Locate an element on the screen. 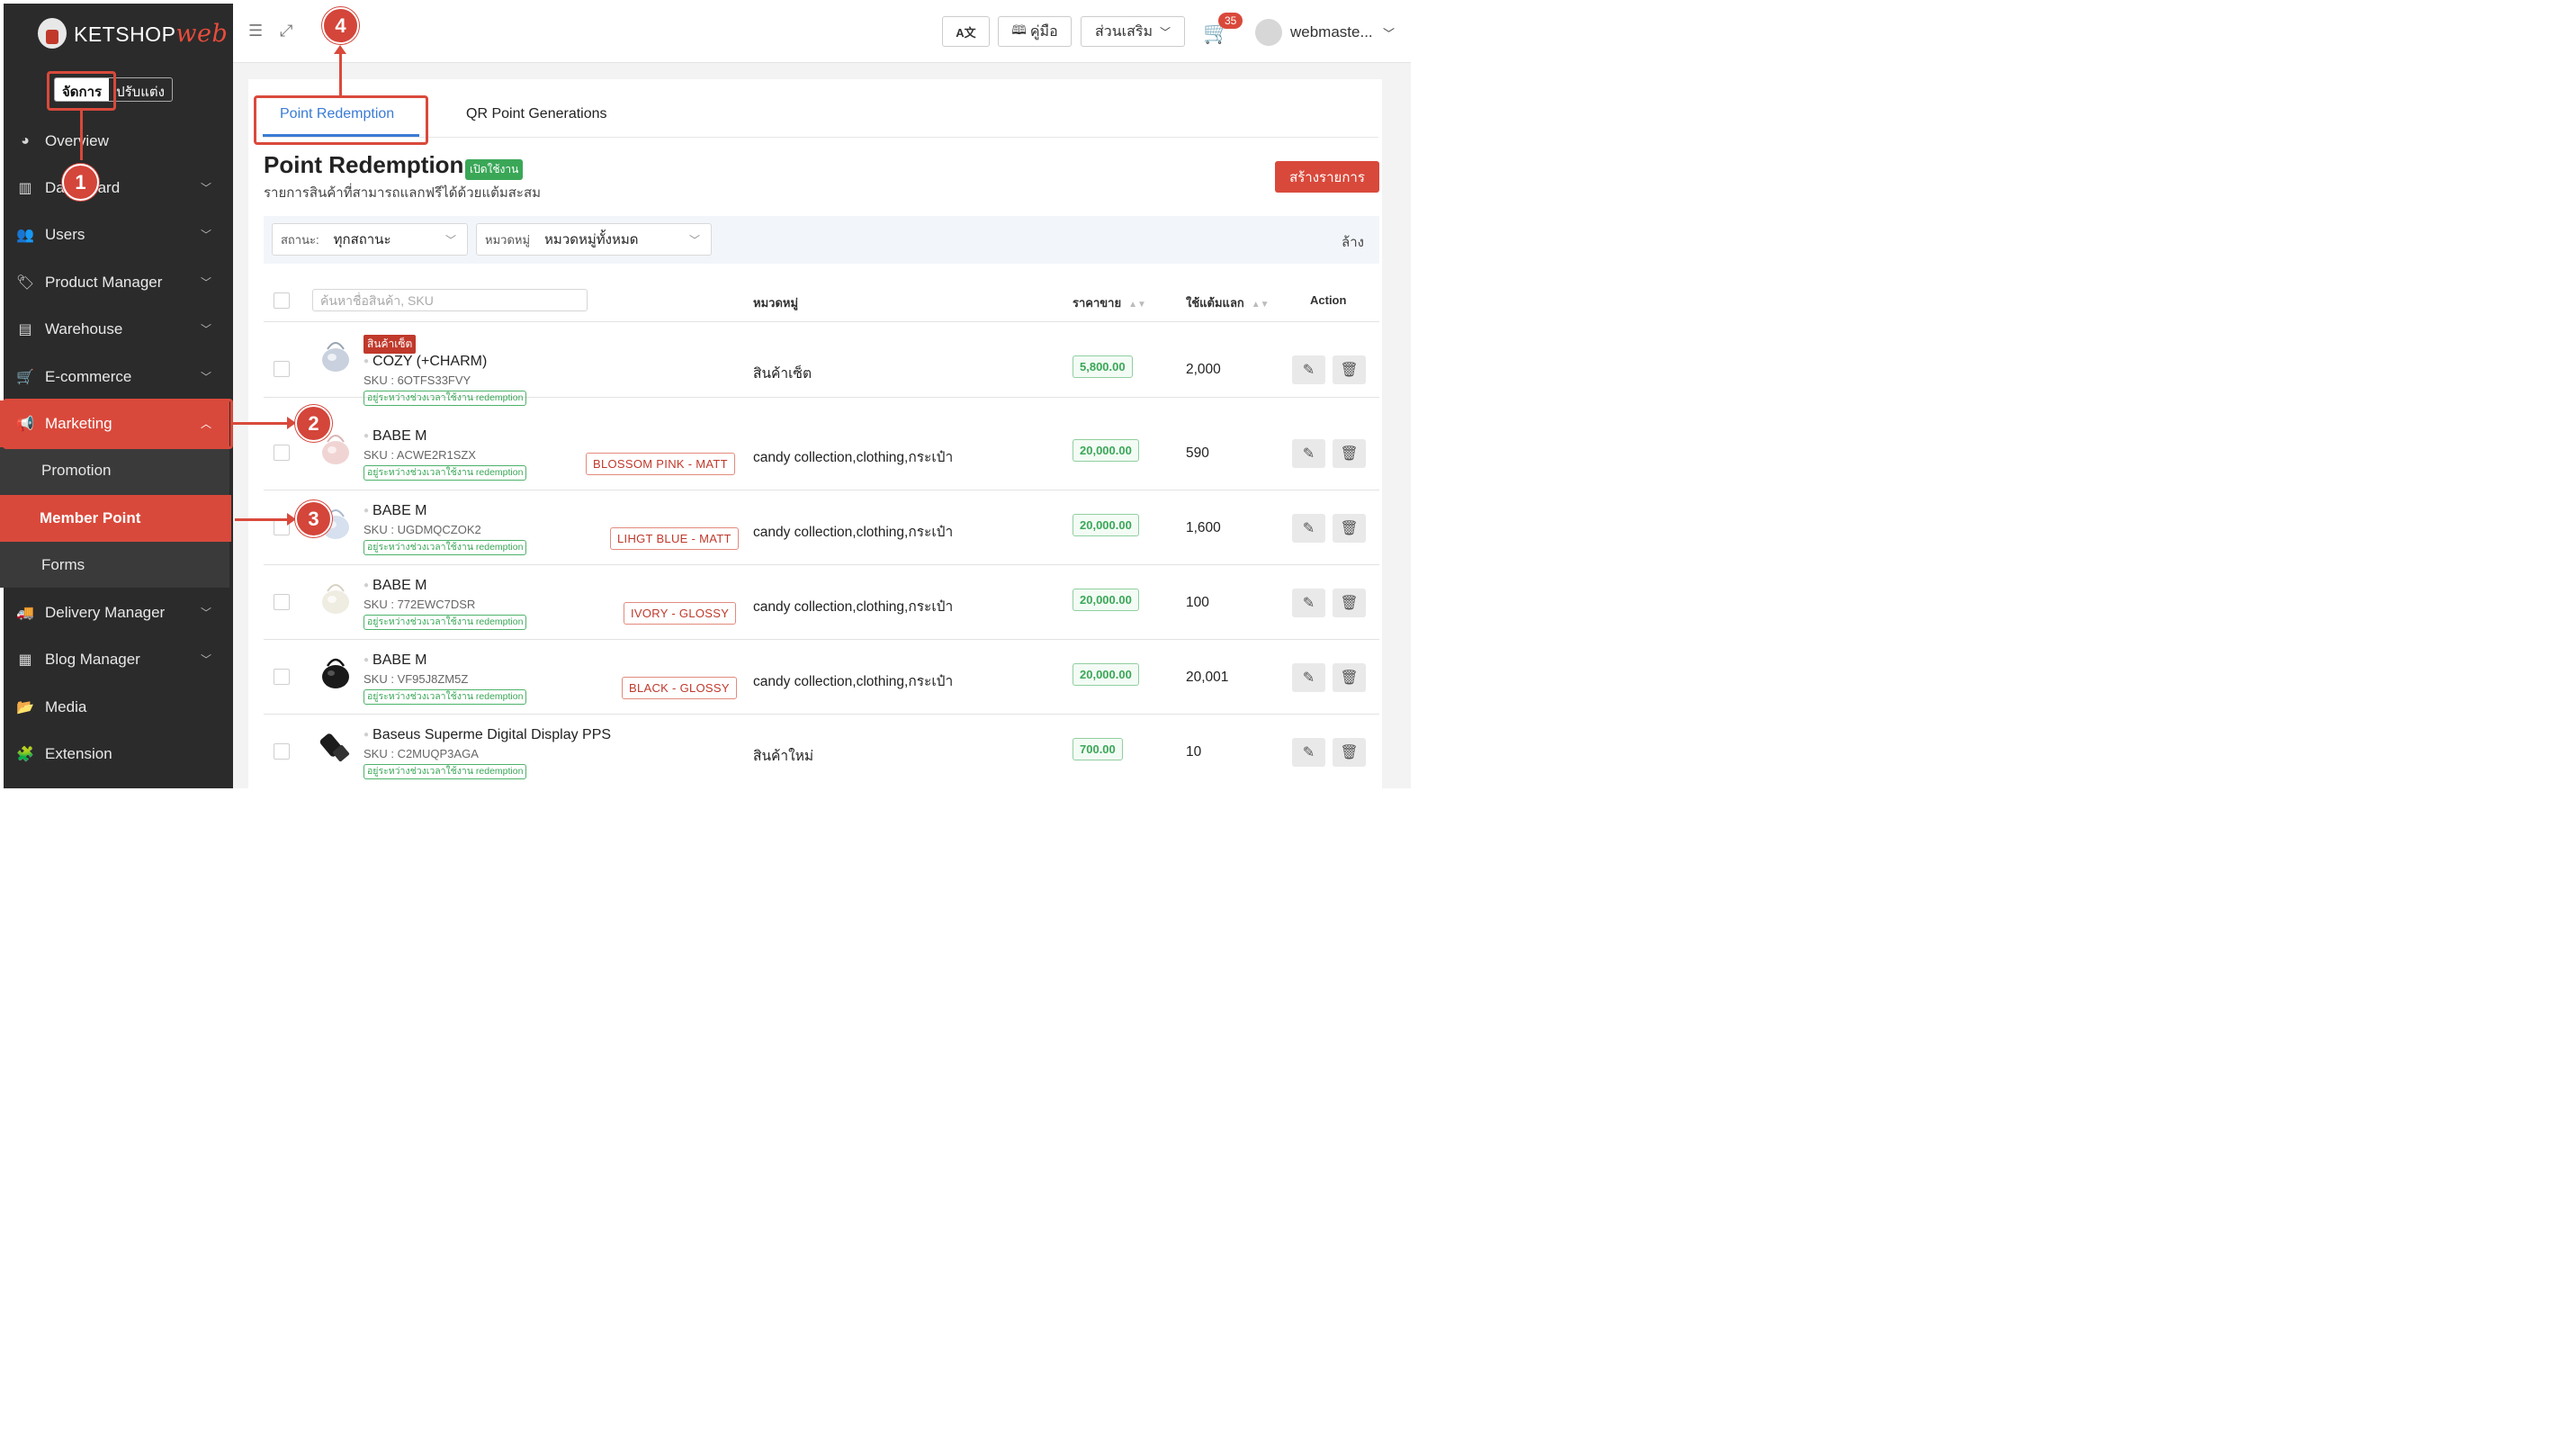  product-category: สินค้าใหม่ is located at coordinates (784, 756).